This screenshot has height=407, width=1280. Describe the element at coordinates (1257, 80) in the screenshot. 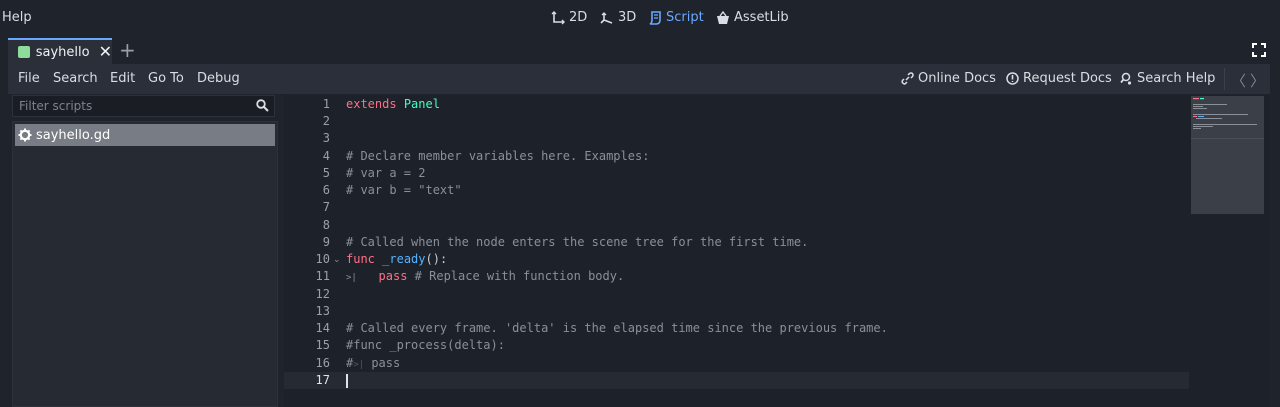

I see `nav-forward-button: 〉` at that location.